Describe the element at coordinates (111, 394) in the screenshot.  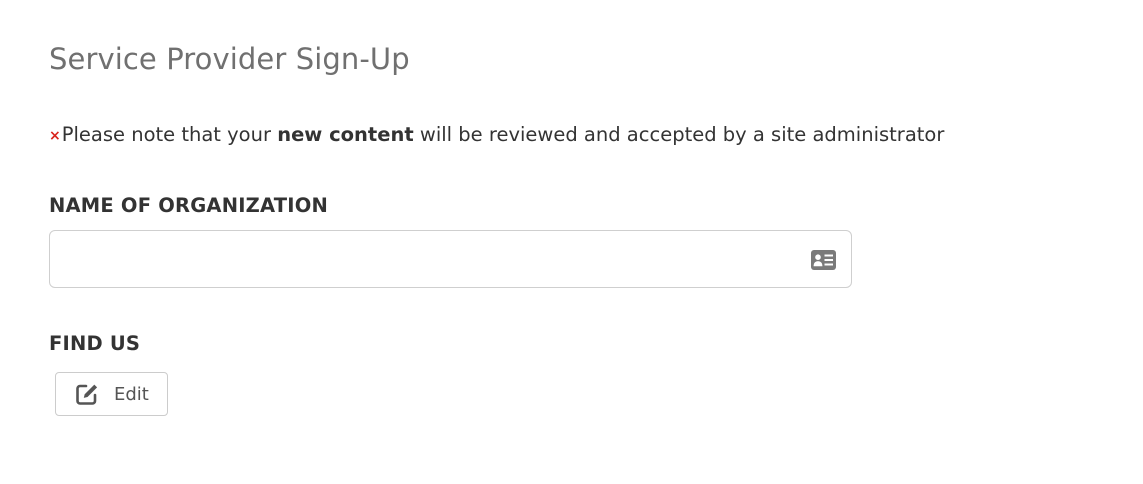
I see `find-us-edit-button: Edit` at that location.